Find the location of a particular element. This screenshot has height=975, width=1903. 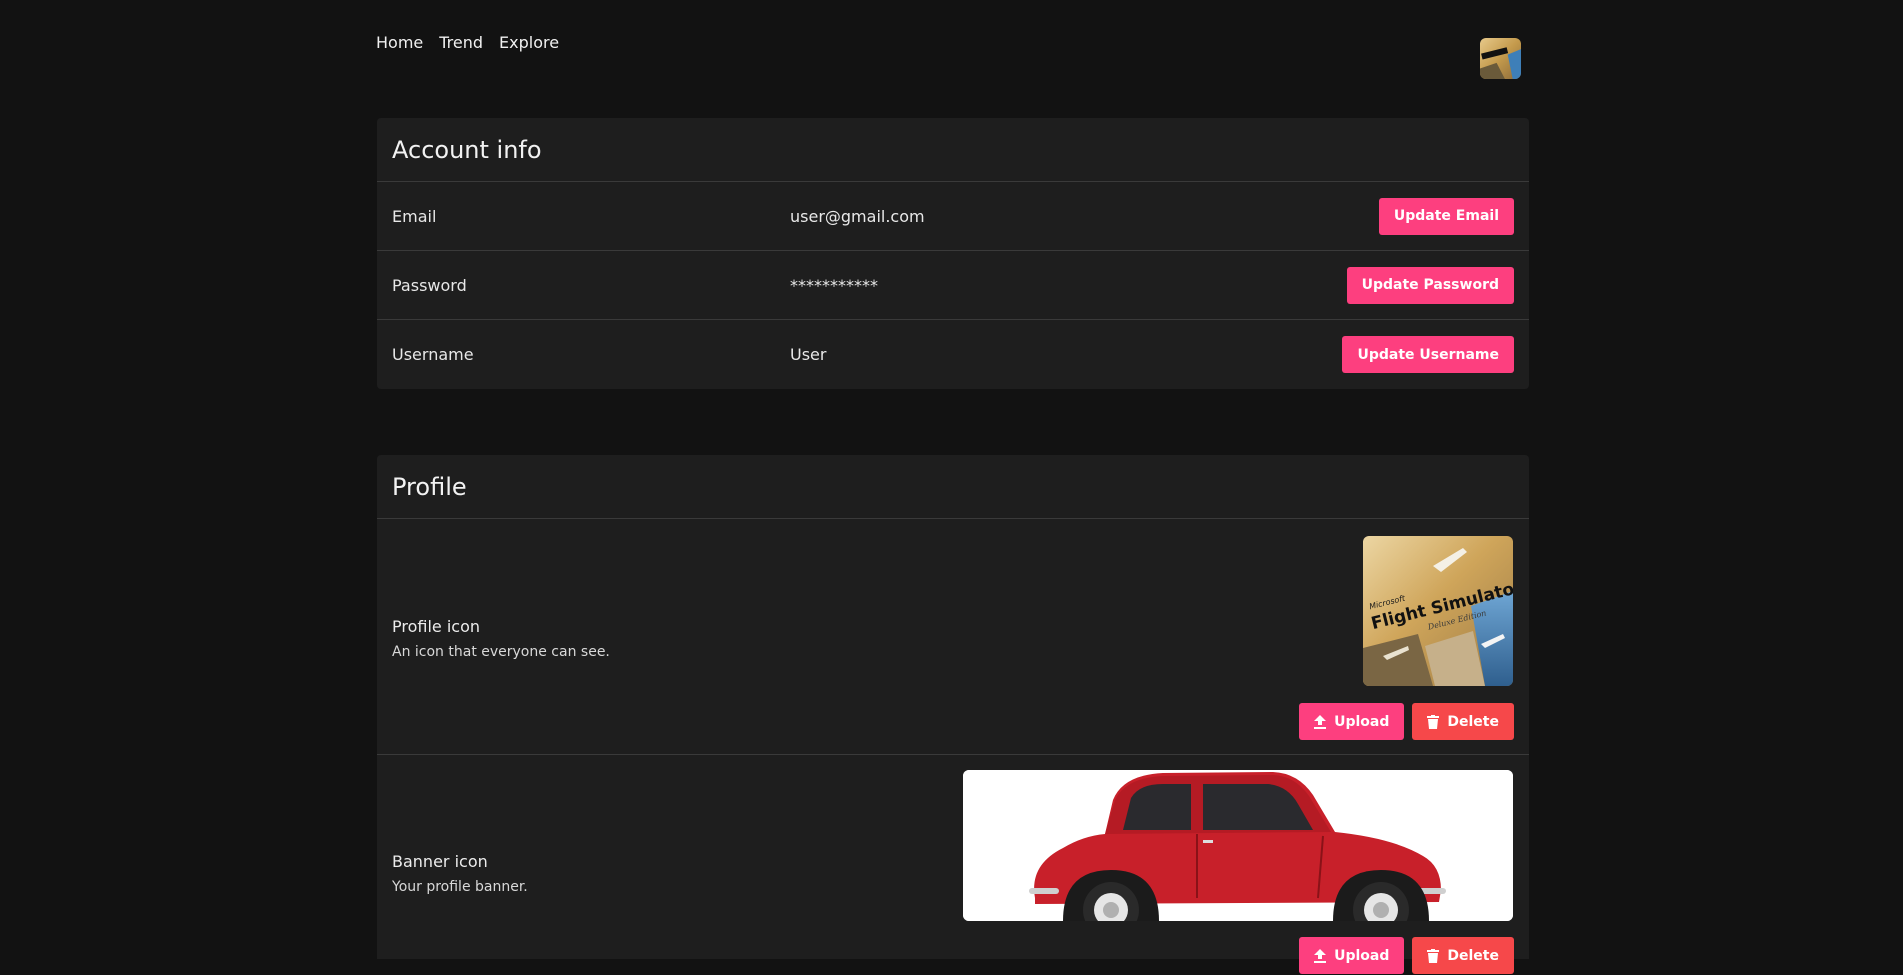

email-row: Email user@gmail.com Update Email is located at coordinates (953, 216).